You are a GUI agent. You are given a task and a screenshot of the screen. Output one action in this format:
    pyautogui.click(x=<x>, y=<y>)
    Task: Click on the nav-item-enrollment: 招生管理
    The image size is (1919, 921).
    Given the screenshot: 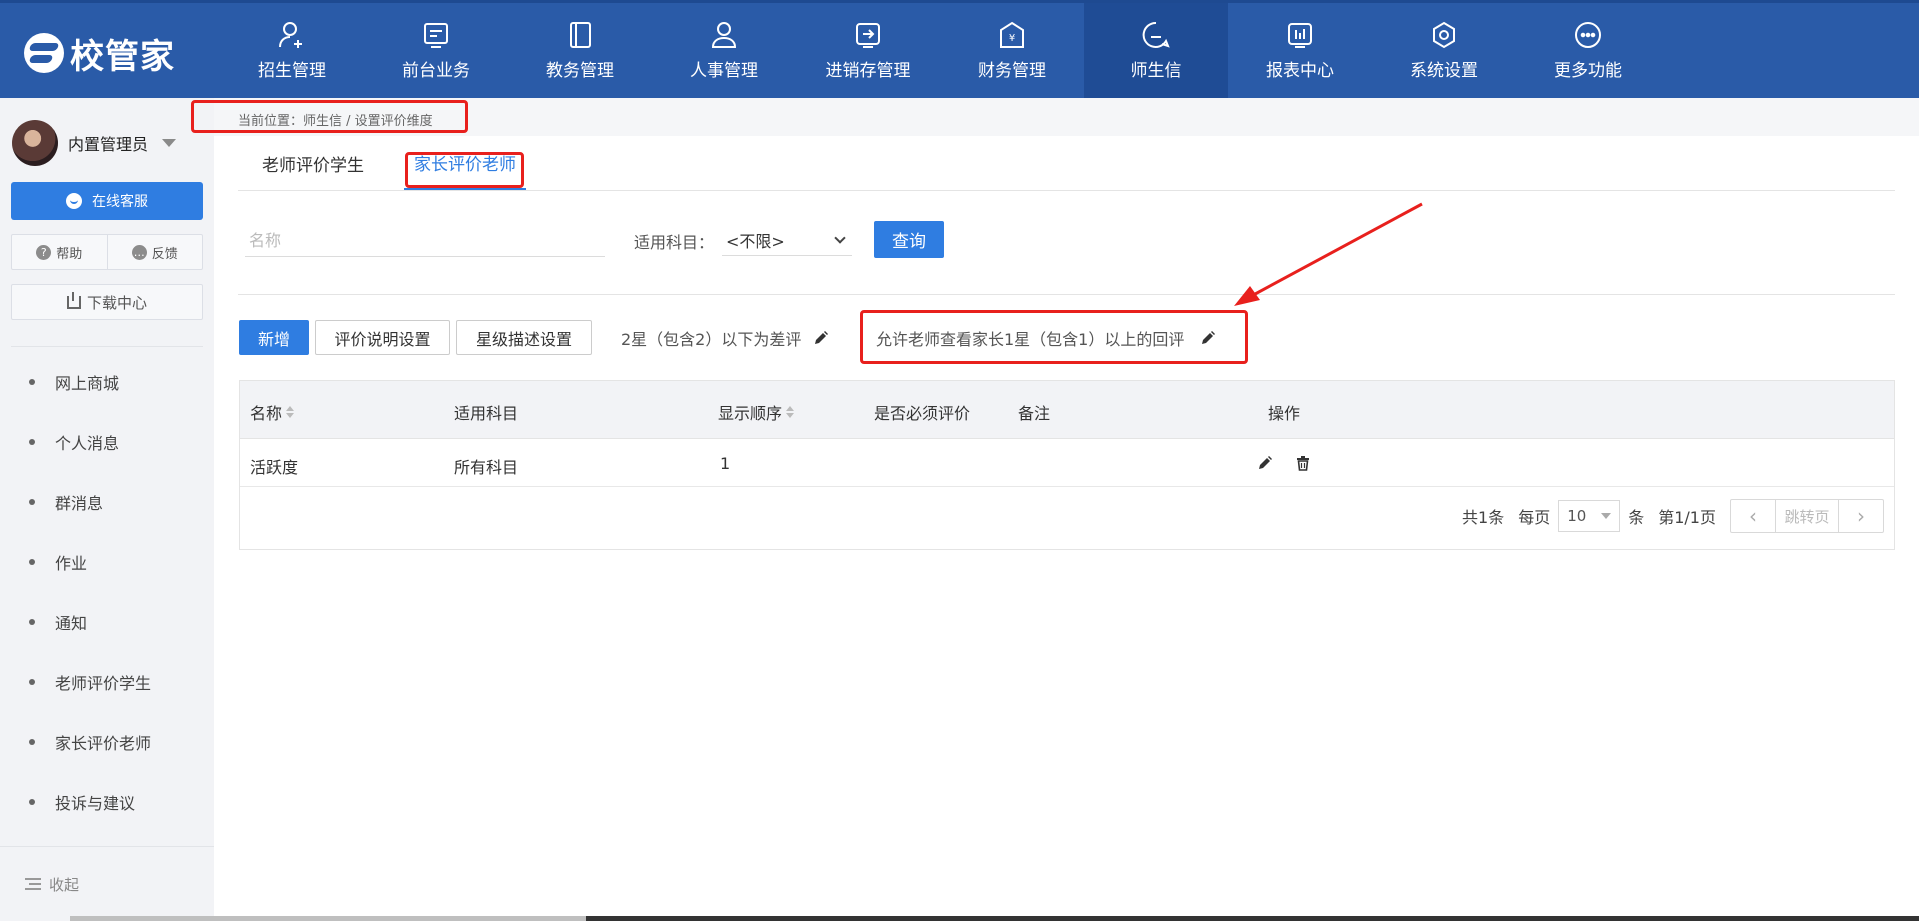 What is the action you would take?
    pyautogui.click(x=292, y=50)
    